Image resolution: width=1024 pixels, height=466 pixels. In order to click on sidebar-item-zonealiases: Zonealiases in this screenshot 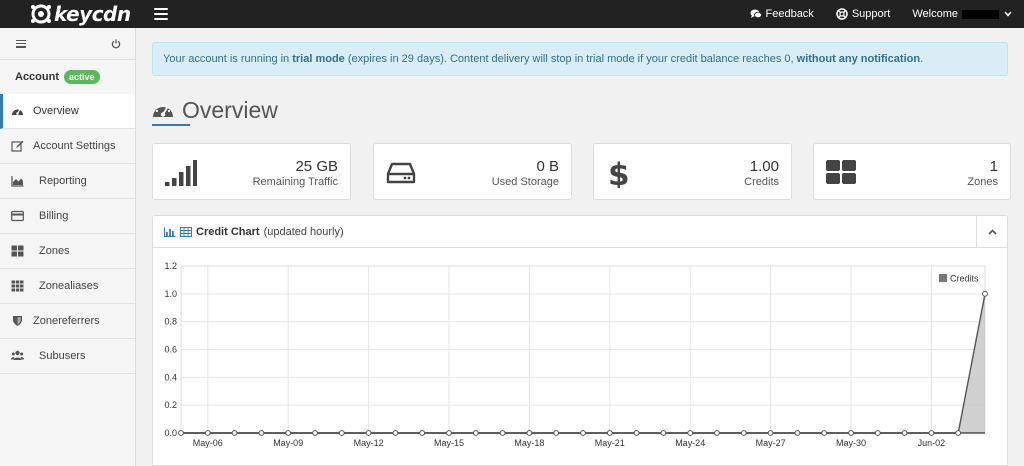, I will do `click(67, 286)`.